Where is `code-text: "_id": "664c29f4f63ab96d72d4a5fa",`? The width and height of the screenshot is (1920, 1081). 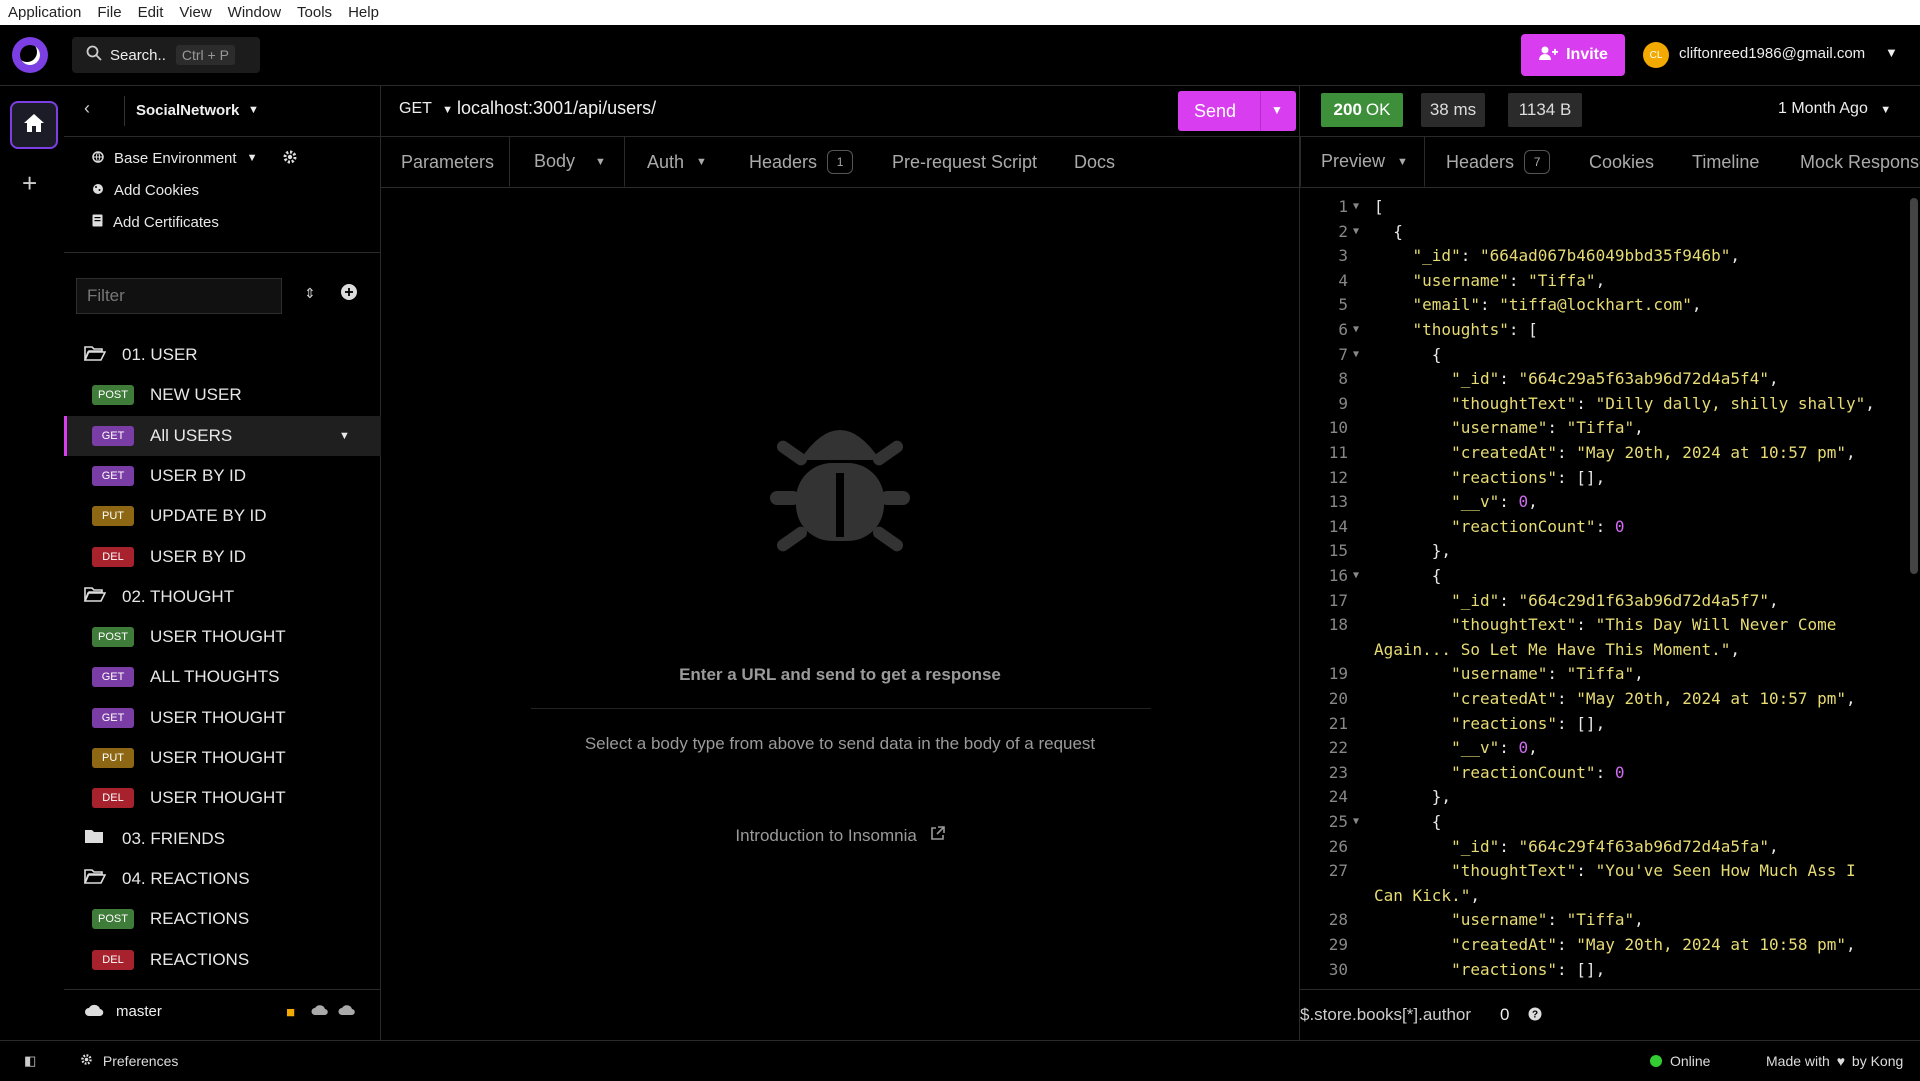 code-text: "_id": "664c29f4f63ab96d72d4a5fa", is located at coordinates (1615, 846).